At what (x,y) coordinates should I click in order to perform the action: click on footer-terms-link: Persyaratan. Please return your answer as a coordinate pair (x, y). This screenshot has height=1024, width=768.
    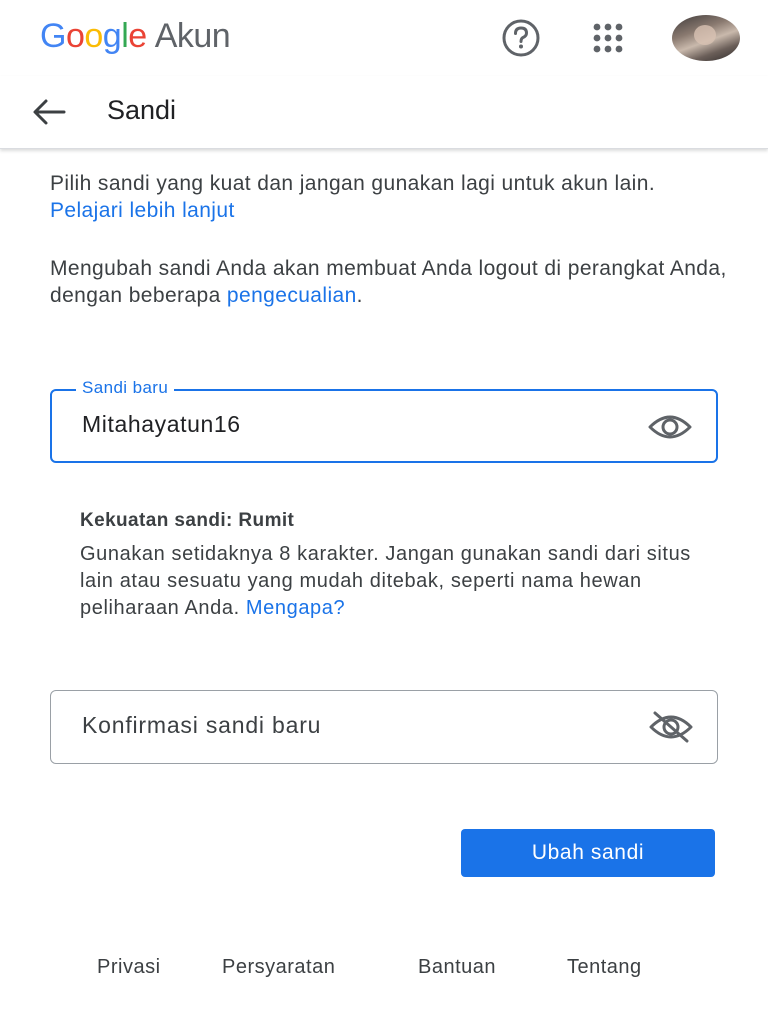
    Looking at the image, I should click on (278, 967).